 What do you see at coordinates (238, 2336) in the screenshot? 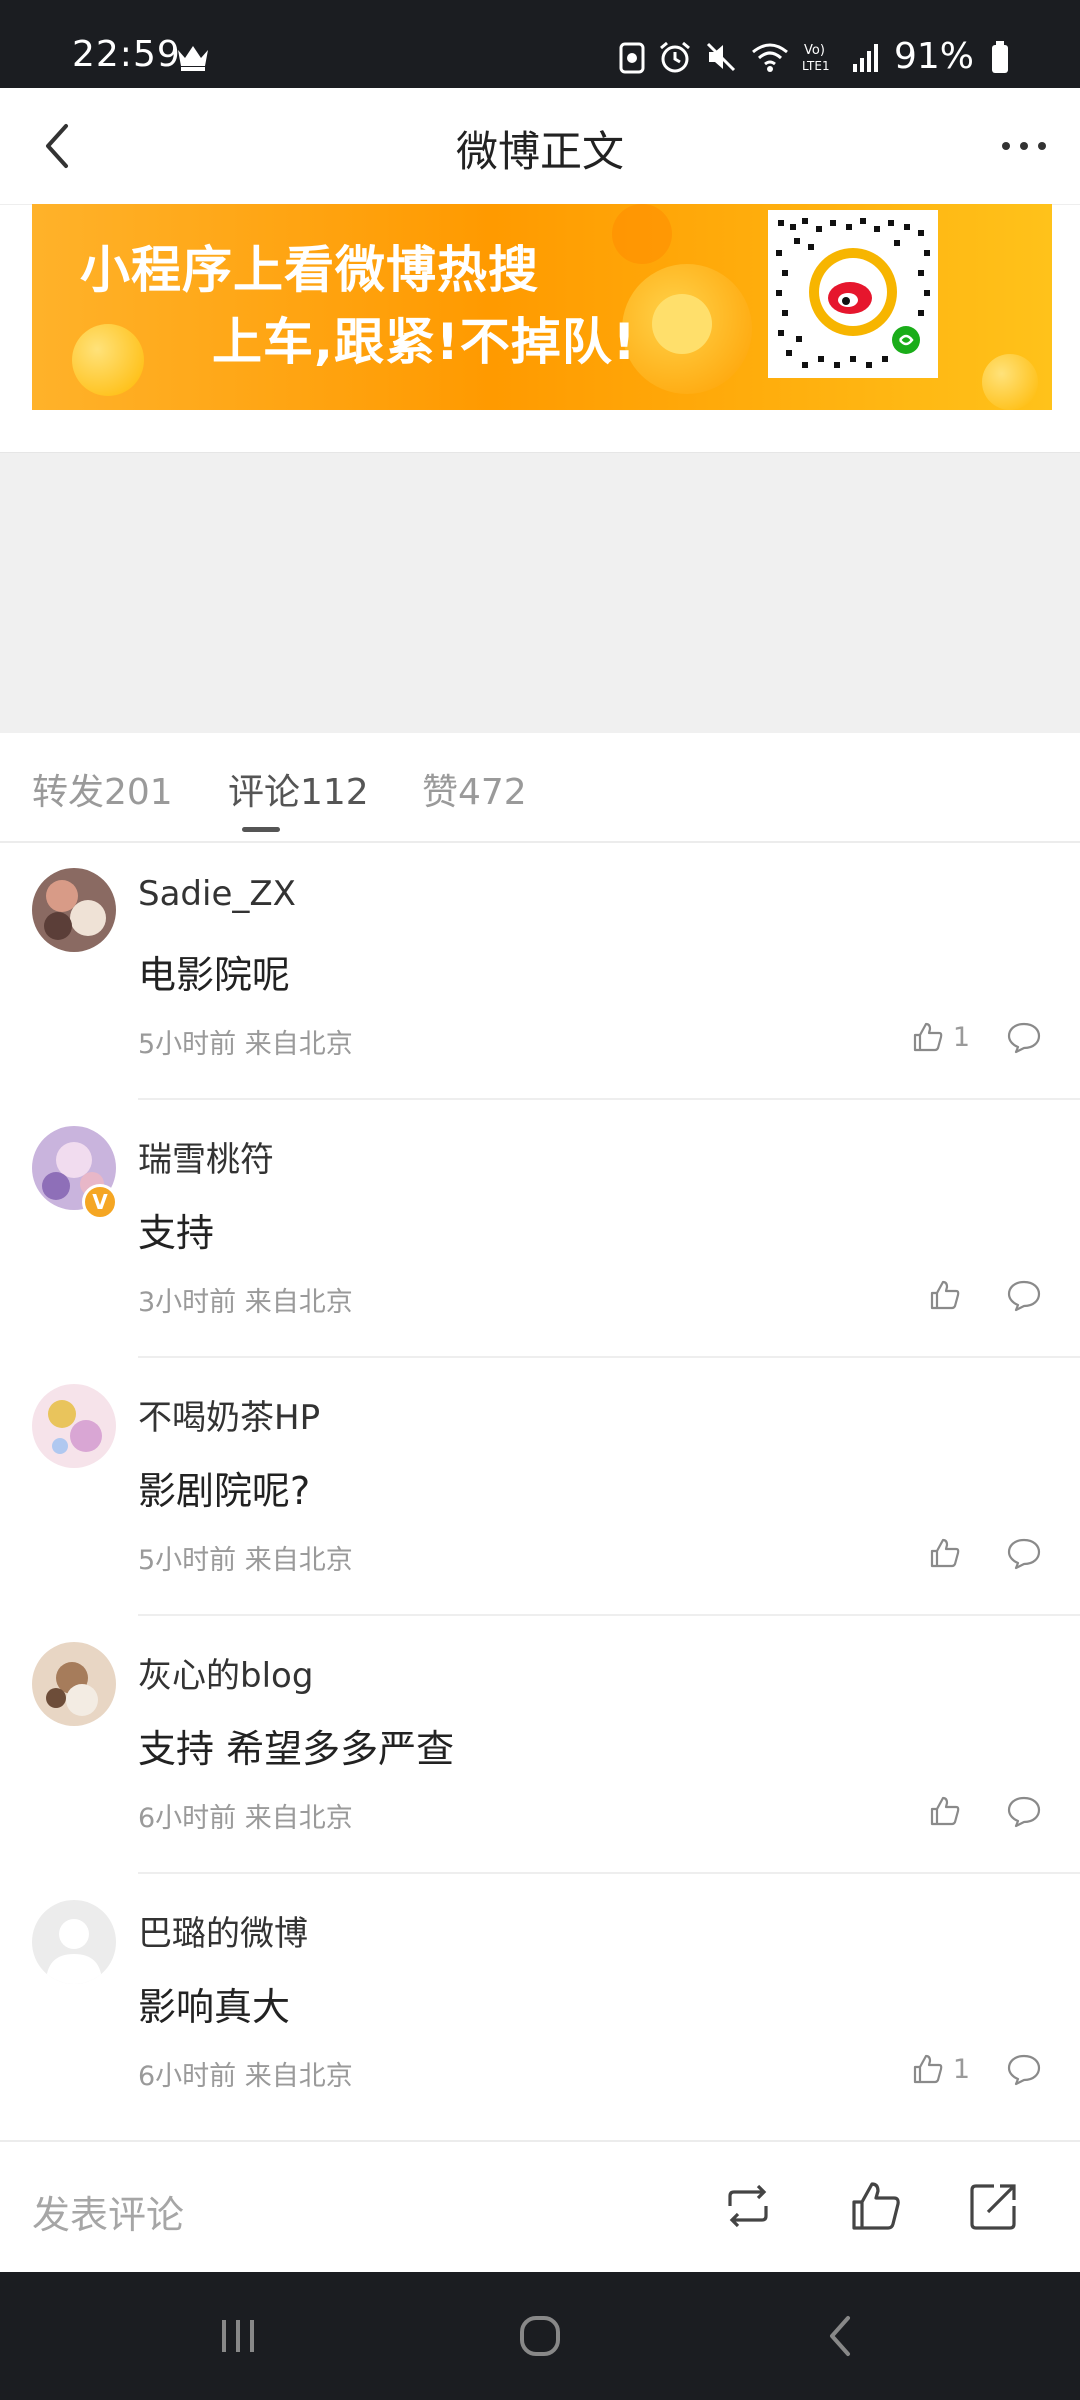
I see `recent-apps-icon` at bounding box center [238, 2336].